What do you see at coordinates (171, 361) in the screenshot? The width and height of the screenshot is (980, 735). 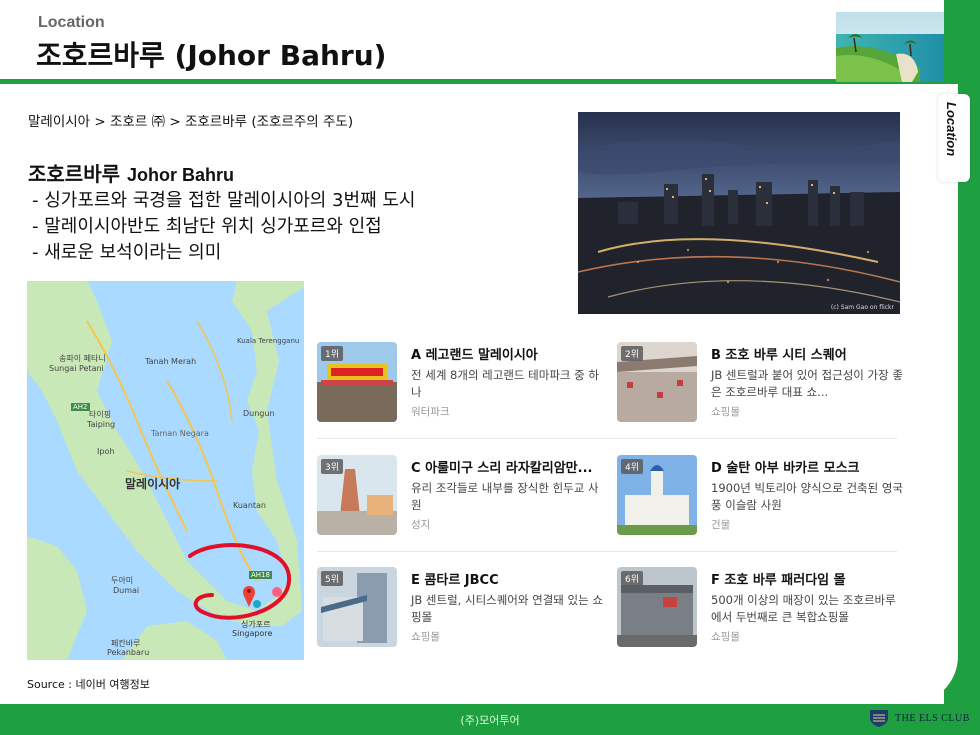 I see `map-label: Tanah Merah` at bounding box center [171, 361].